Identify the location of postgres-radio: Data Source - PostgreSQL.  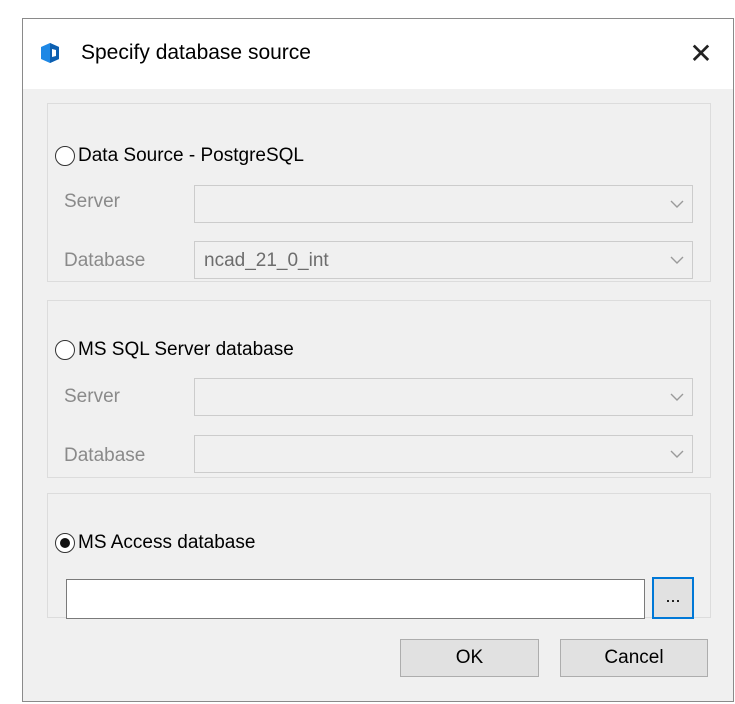
(179, 156).